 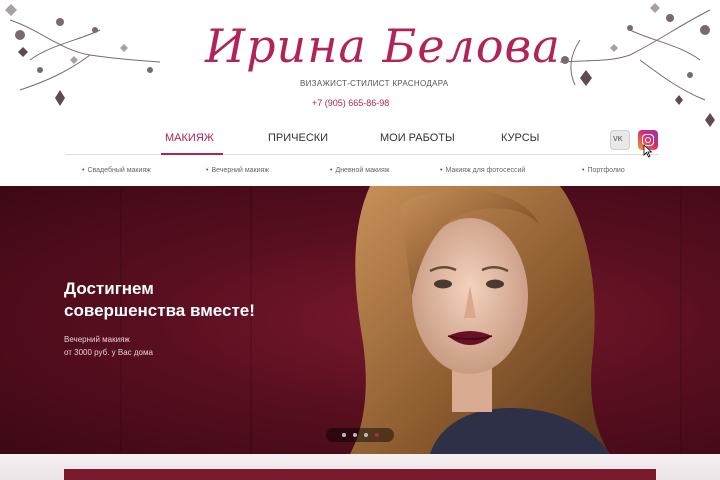 I want to click on site-logo: Ирина Белова, so click(x=382, y=46).